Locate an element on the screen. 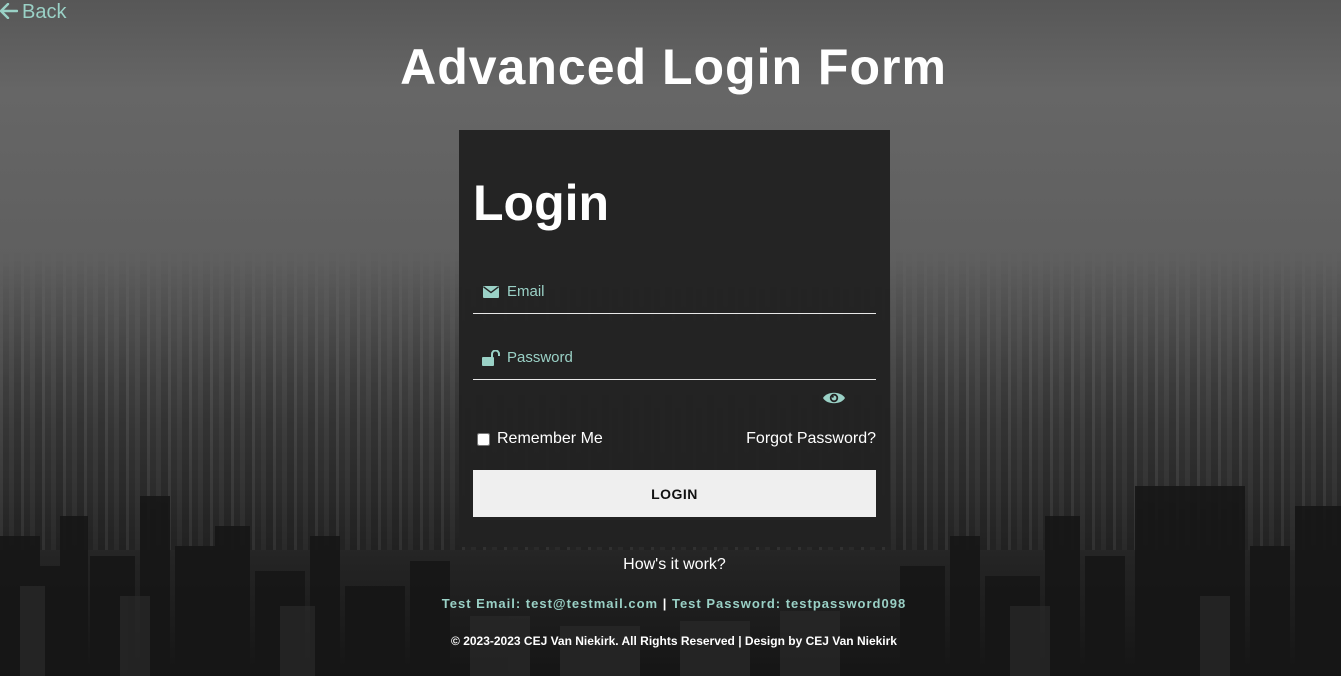  email-field is located at coordinates (674, 292).